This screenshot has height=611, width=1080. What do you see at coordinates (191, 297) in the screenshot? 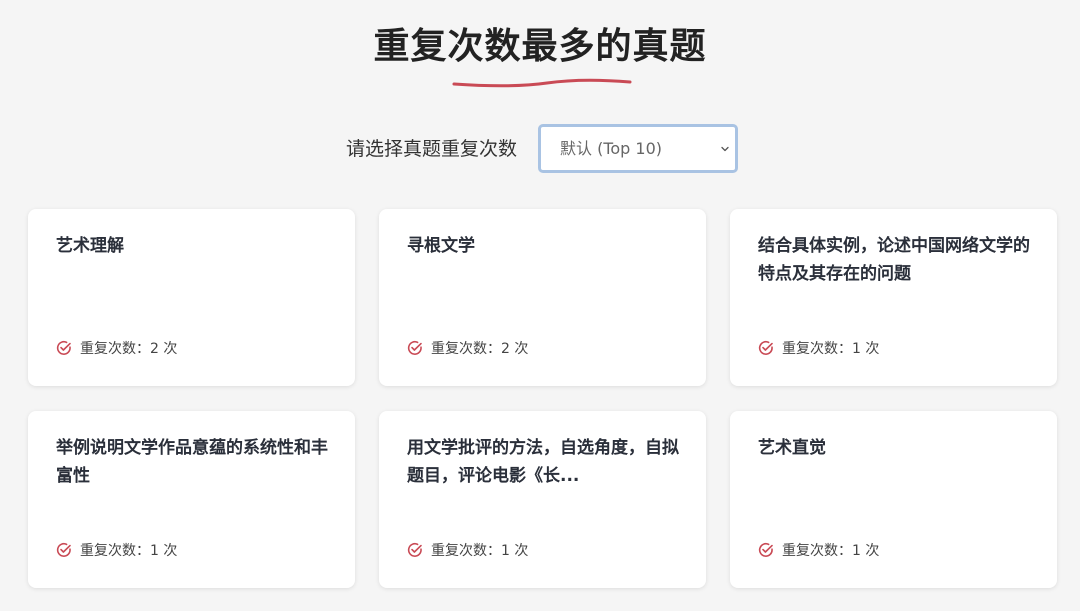
I see `question-card: 艺术理解 重复次数：2 次` at bounding box center [191, 297].